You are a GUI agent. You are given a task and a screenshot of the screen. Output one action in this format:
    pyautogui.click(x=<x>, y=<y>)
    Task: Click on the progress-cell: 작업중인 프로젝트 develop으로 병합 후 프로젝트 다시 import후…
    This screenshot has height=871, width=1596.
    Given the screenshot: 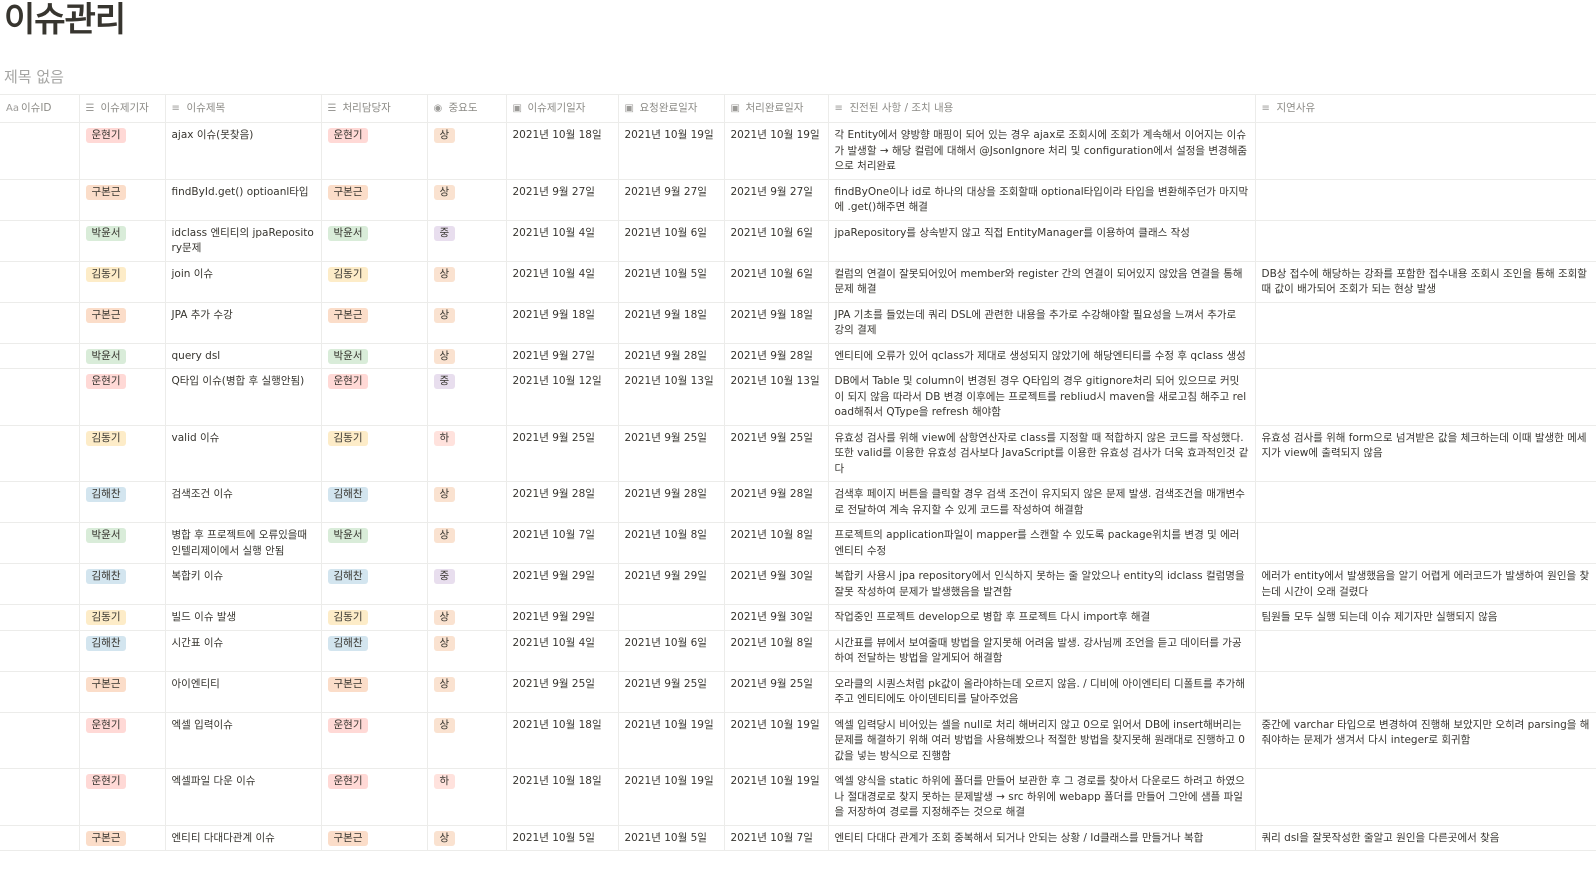 What is the action you would take?
    pyautogui.click(x=1042, y=617)
    